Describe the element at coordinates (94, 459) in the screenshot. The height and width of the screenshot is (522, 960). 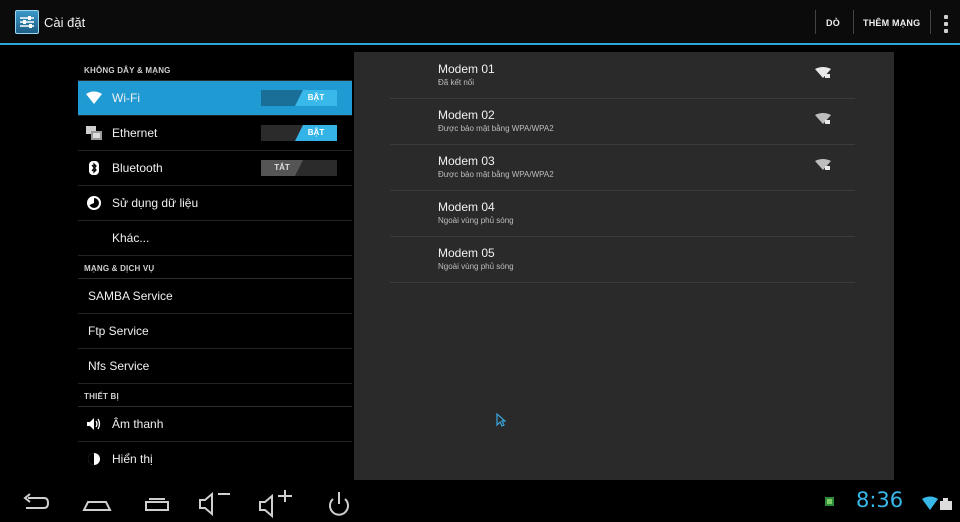
I see `brightness-icon` at that location.